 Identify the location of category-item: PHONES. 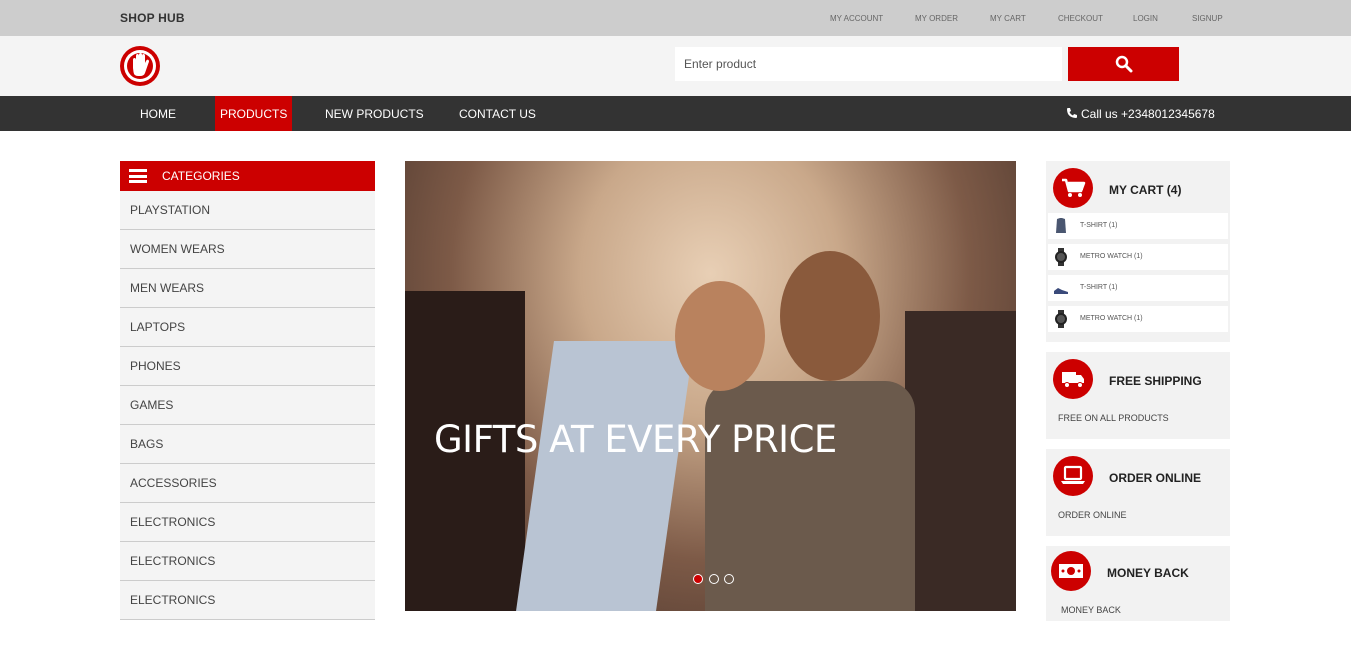
(247, 366).